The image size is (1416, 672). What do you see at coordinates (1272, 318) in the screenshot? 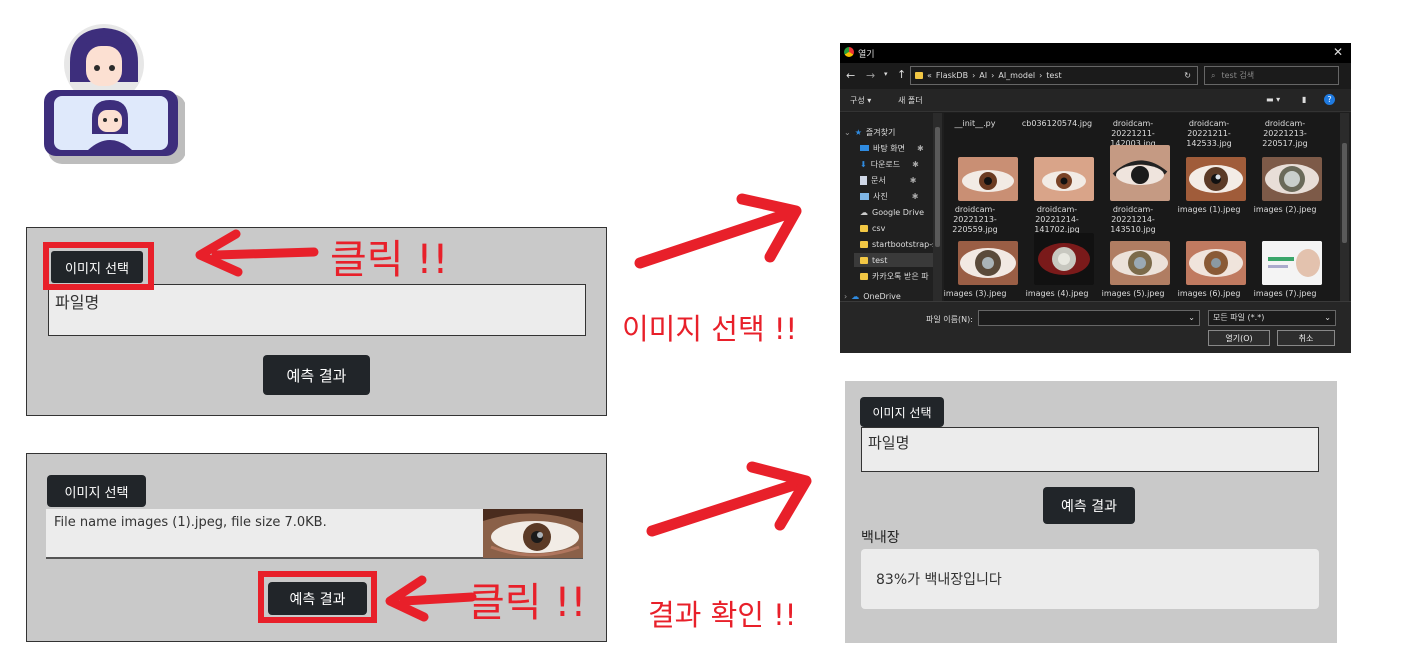
I see `filetype-select: 모든 파일 (*.*) ⌄` at bounding box center [1272, 318].